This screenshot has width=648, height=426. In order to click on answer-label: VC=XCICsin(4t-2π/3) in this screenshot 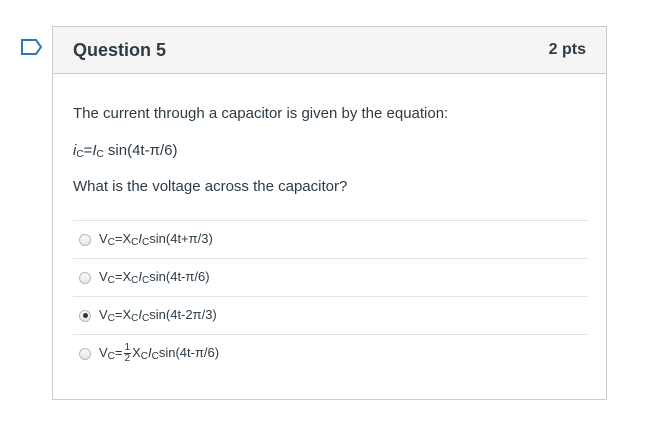, I will do `click(158, 315)`.